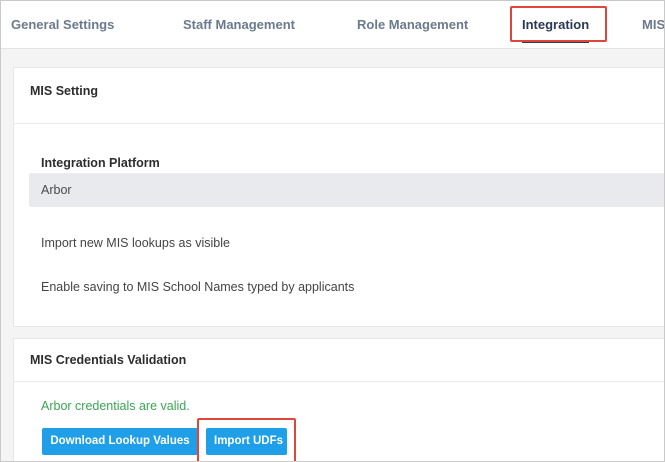  What do you see at coordinates (120, 441) in the screenshot?
I see `download-lookup-values-button: Download Lookup Values` at bounding box center [120, 441].